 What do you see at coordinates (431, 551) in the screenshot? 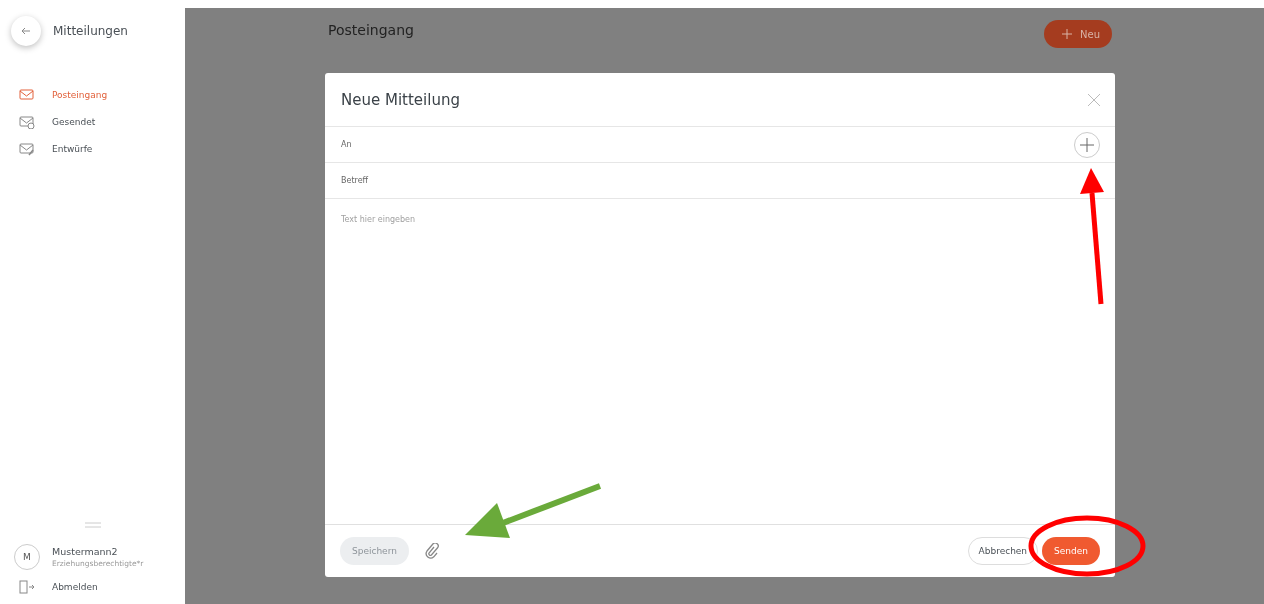
I see `paperclip-icon` at bounding box center [431, 551].